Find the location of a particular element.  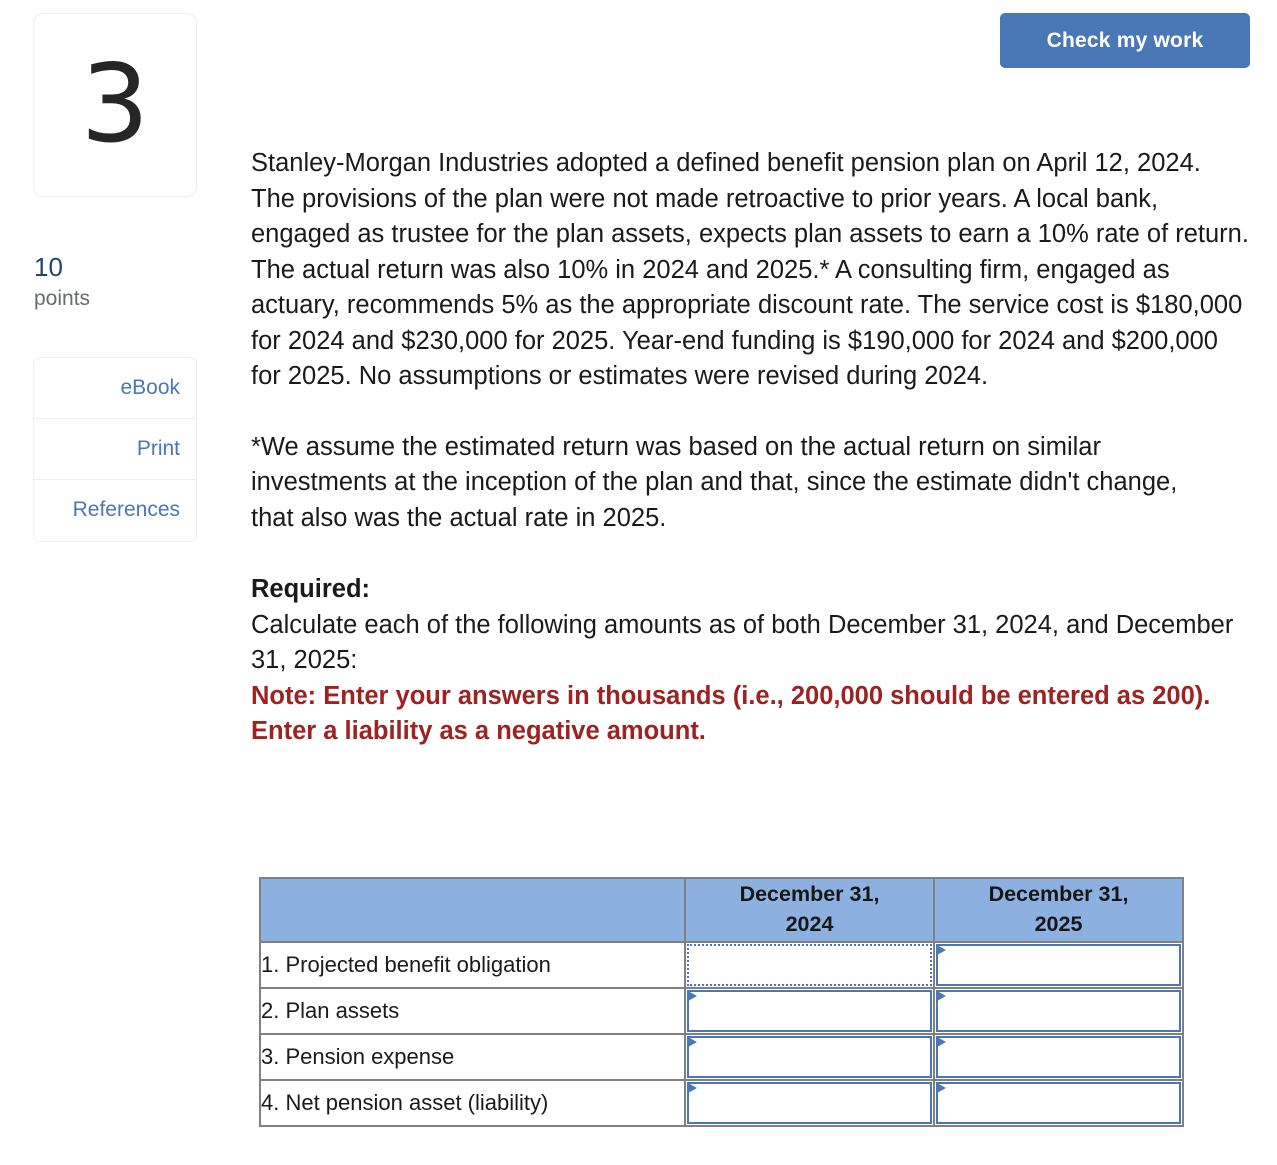

input-pbo-2025 is located at coordinates (1058, 965).